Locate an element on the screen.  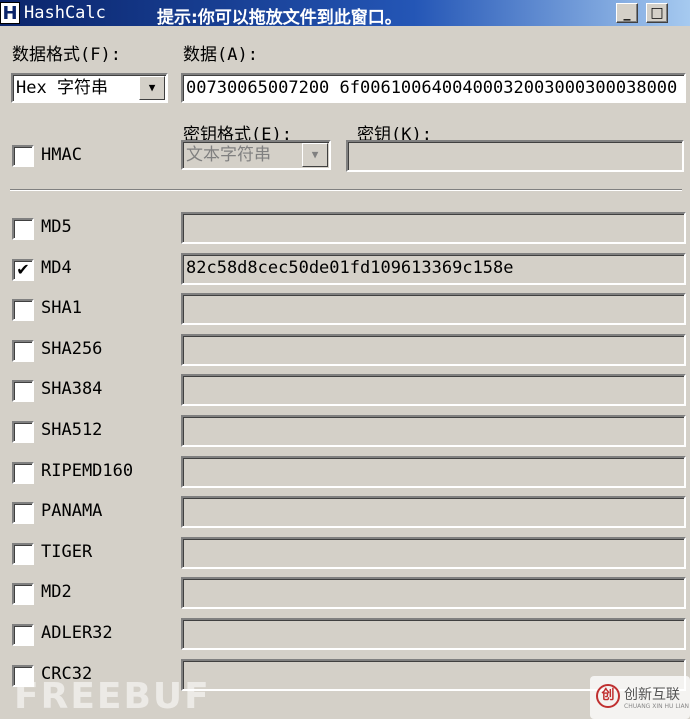
key-format-dropdown-icon: ▼ is located at coordinates (315, 155).